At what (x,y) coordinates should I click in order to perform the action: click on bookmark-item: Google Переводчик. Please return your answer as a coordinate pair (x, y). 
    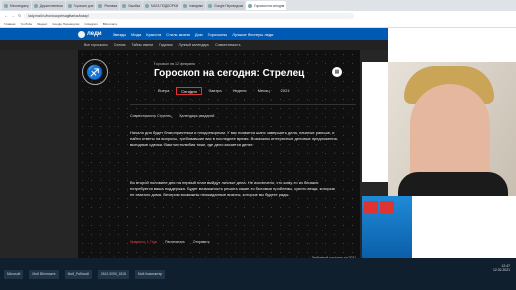
    Looking at the image, I should click on (65, 24).